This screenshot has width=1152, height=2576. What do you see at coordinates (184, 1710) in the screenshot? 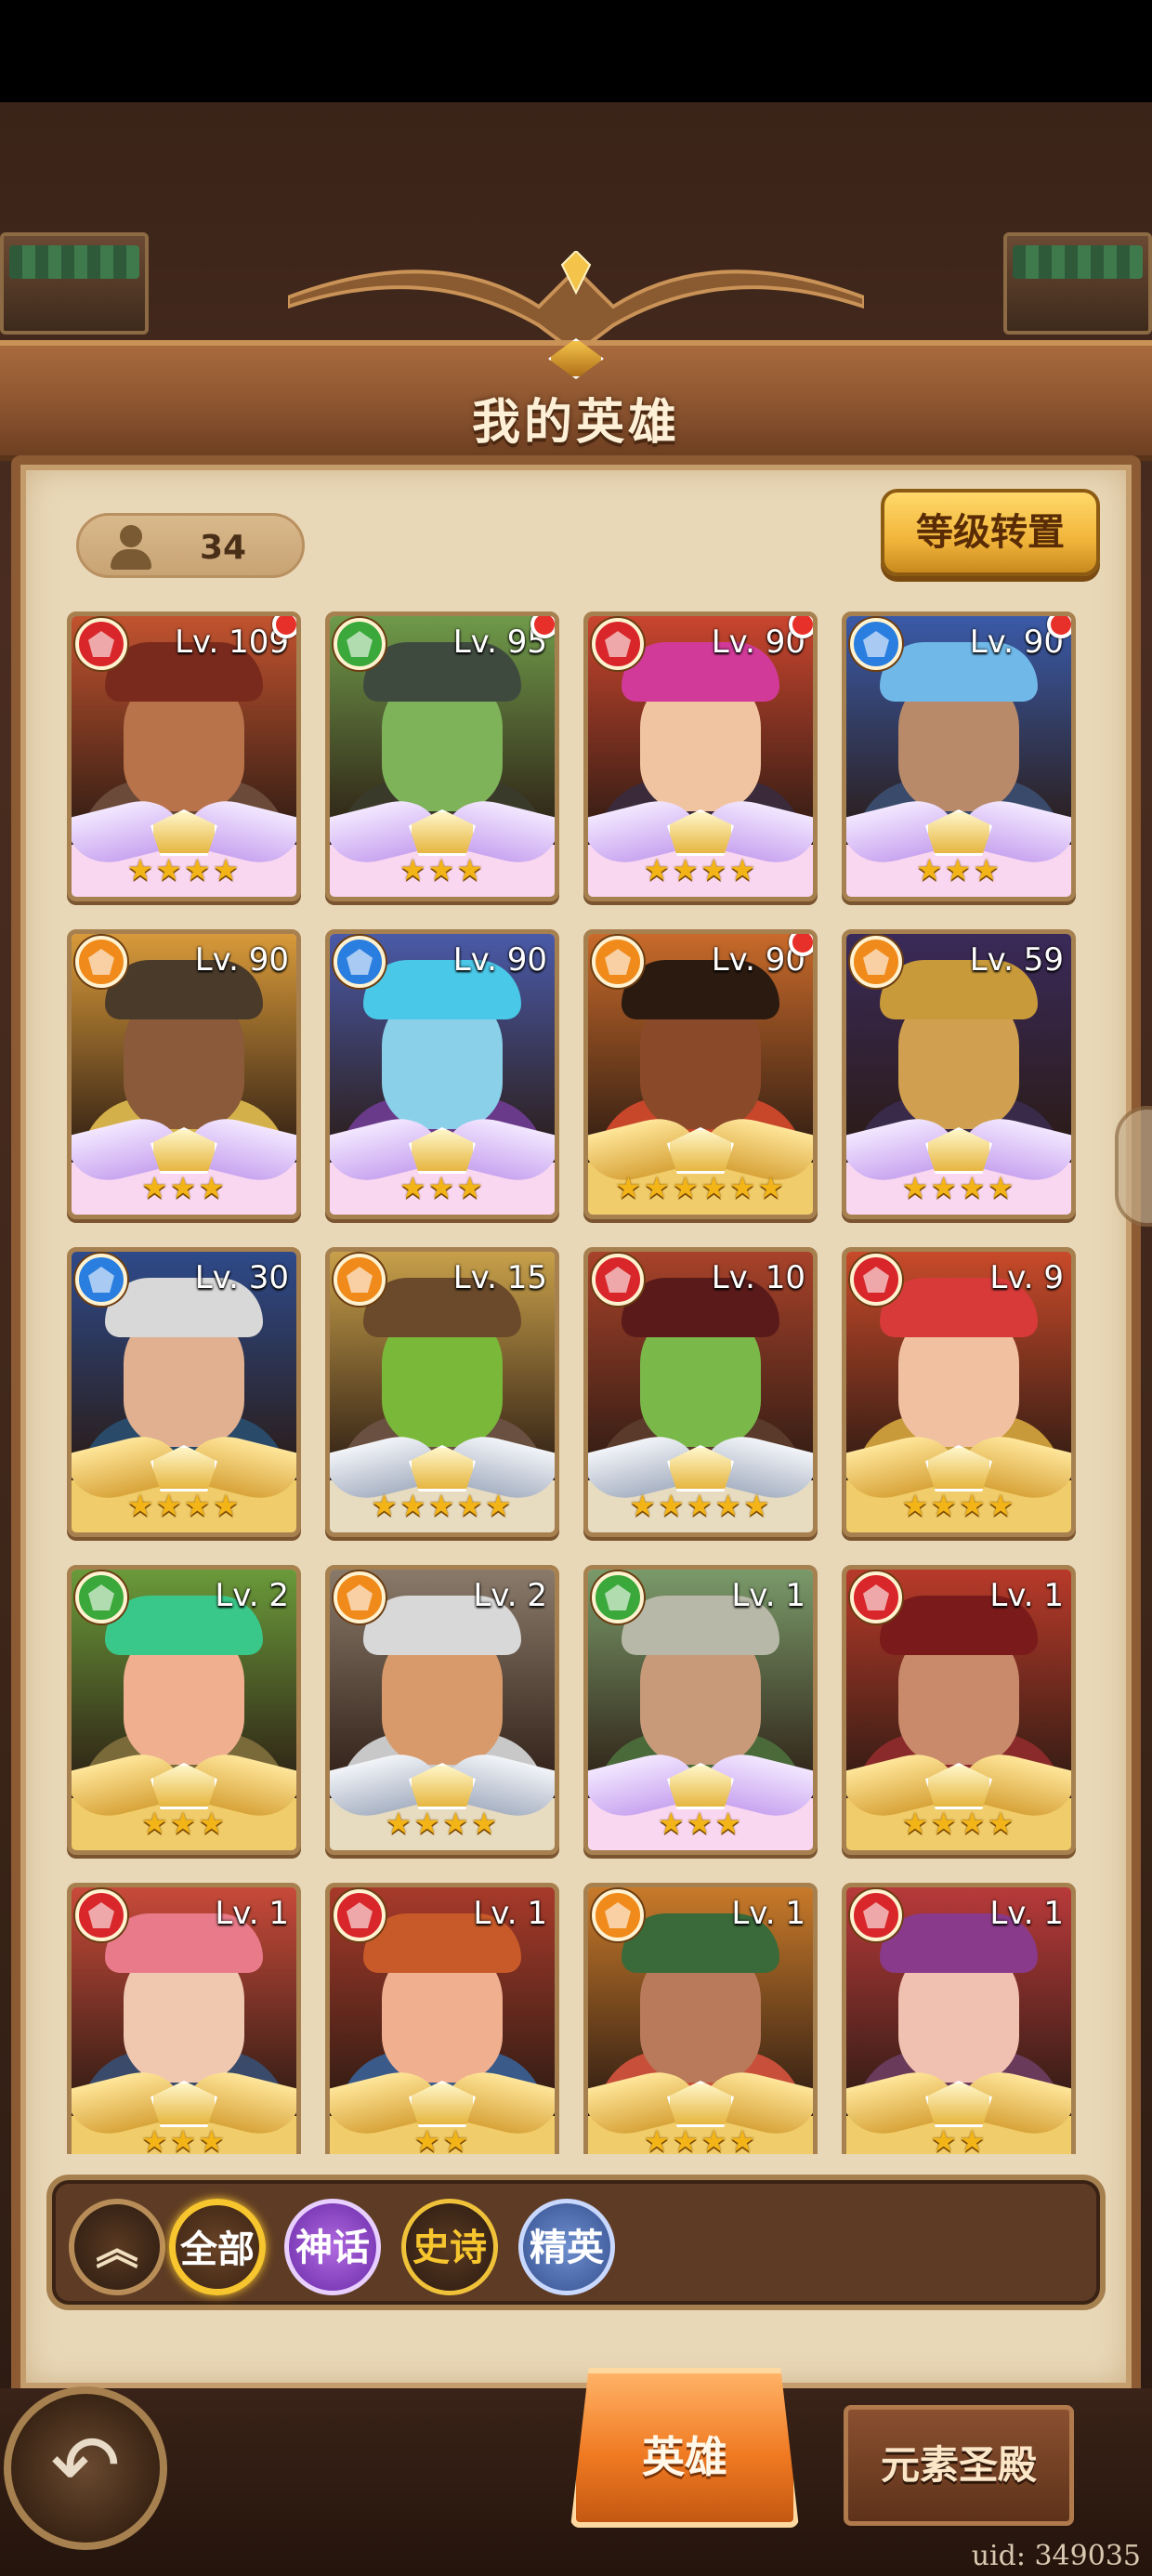
I see `hero-card: ★★★ Lv. 2` at bounding box center [184, 1710].